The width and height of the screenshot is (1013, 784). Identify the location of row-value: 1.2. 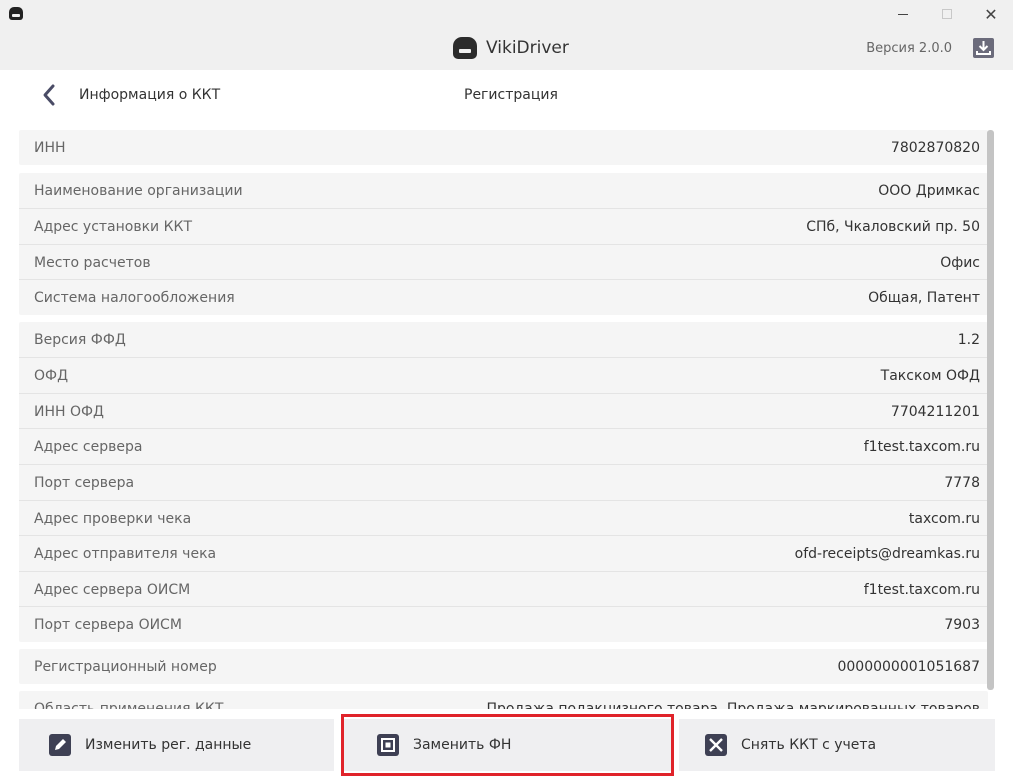
(968, 339).